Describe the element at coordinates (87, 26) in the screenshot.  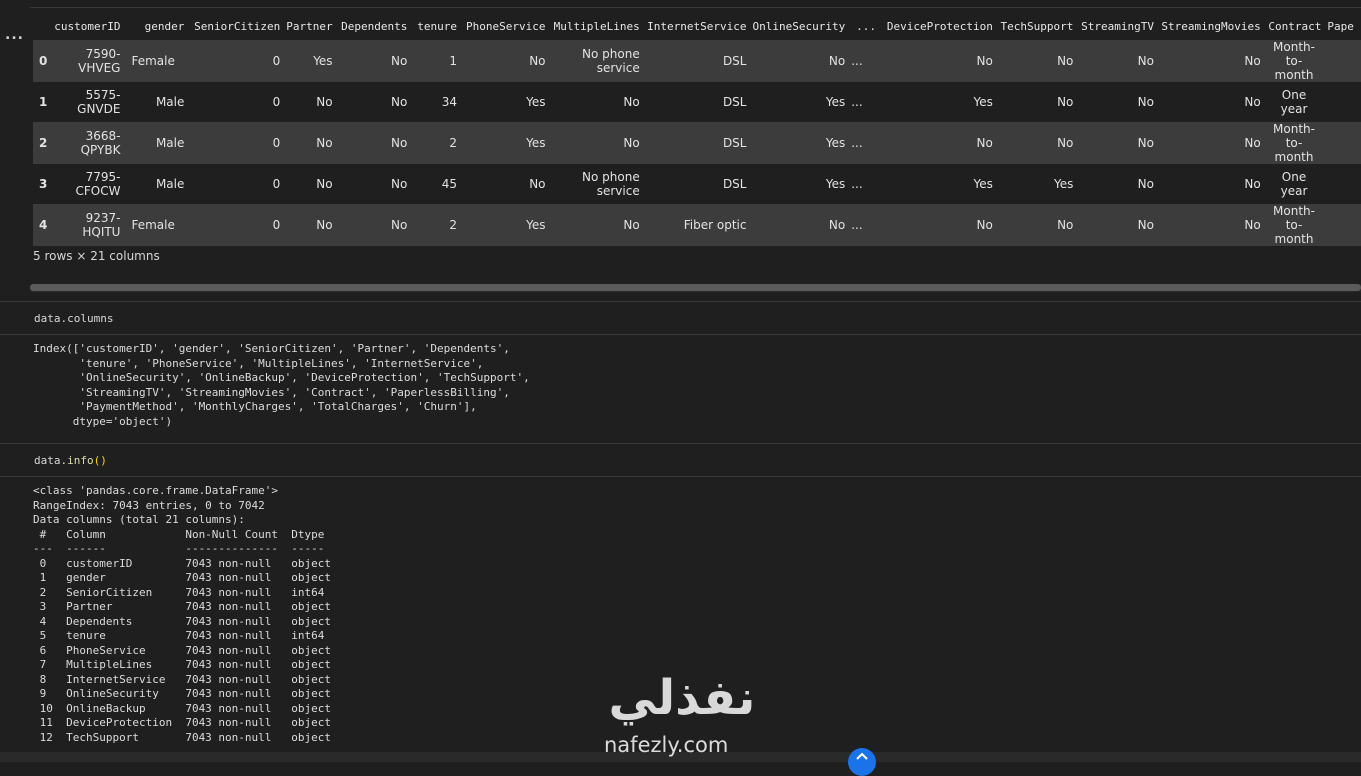
I see `column-header: customerID` at that location.